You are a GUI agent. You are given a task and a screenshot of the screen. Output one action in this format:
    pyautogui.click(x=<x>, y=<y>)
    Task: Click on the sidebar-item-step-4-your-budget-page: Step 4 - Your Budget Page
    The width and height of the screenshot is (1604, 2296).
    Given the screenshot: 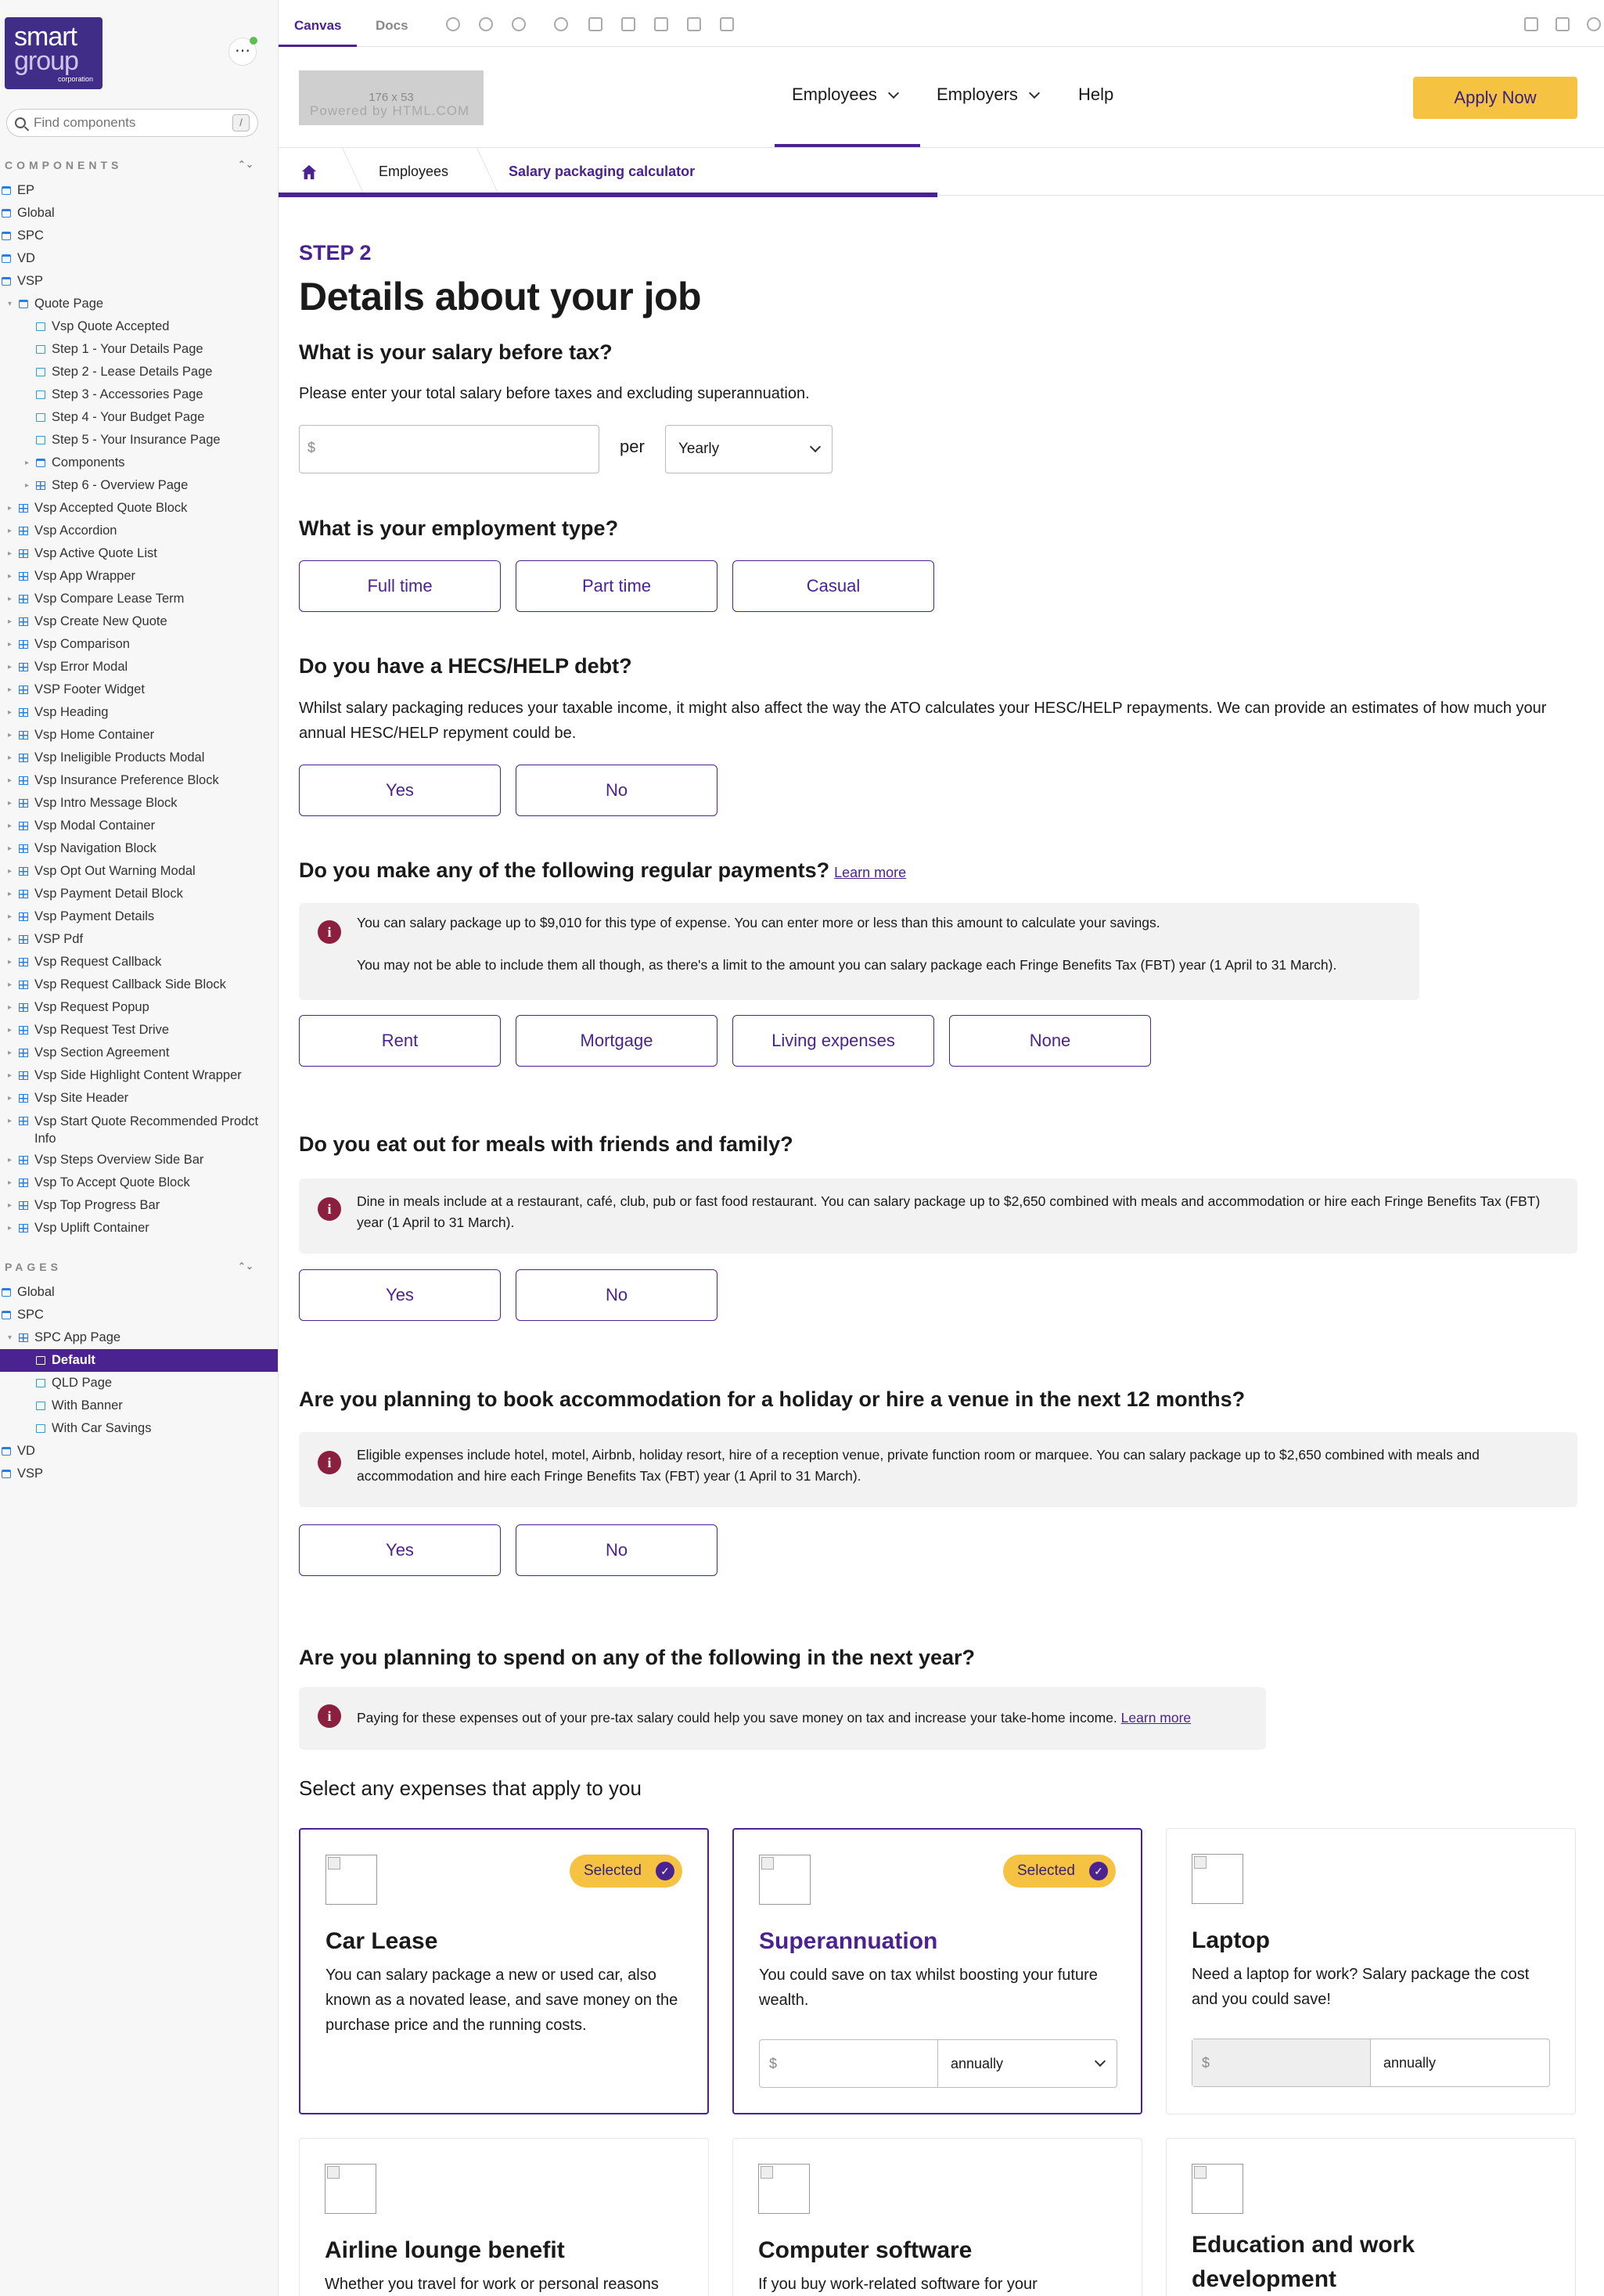 What is the action you would take?
    pyautogui.click(x=139, y=418)
    